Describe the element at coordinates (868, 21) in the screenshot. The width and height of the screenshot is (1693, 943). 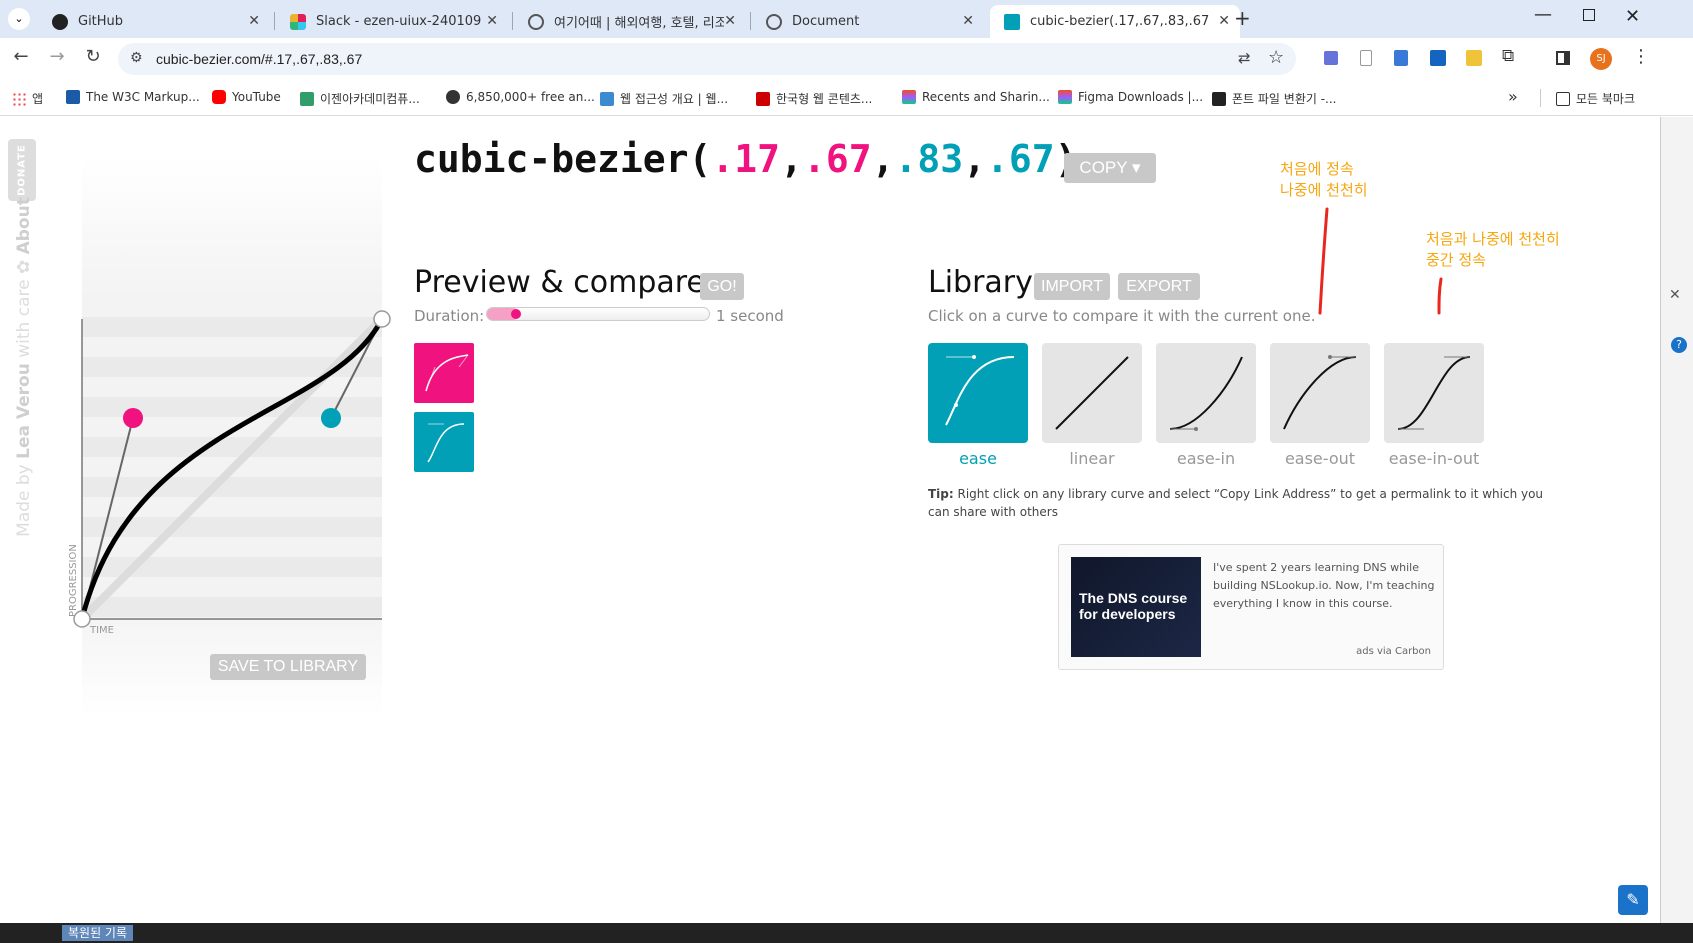
I see `tab-document: Document ✕` at that location.